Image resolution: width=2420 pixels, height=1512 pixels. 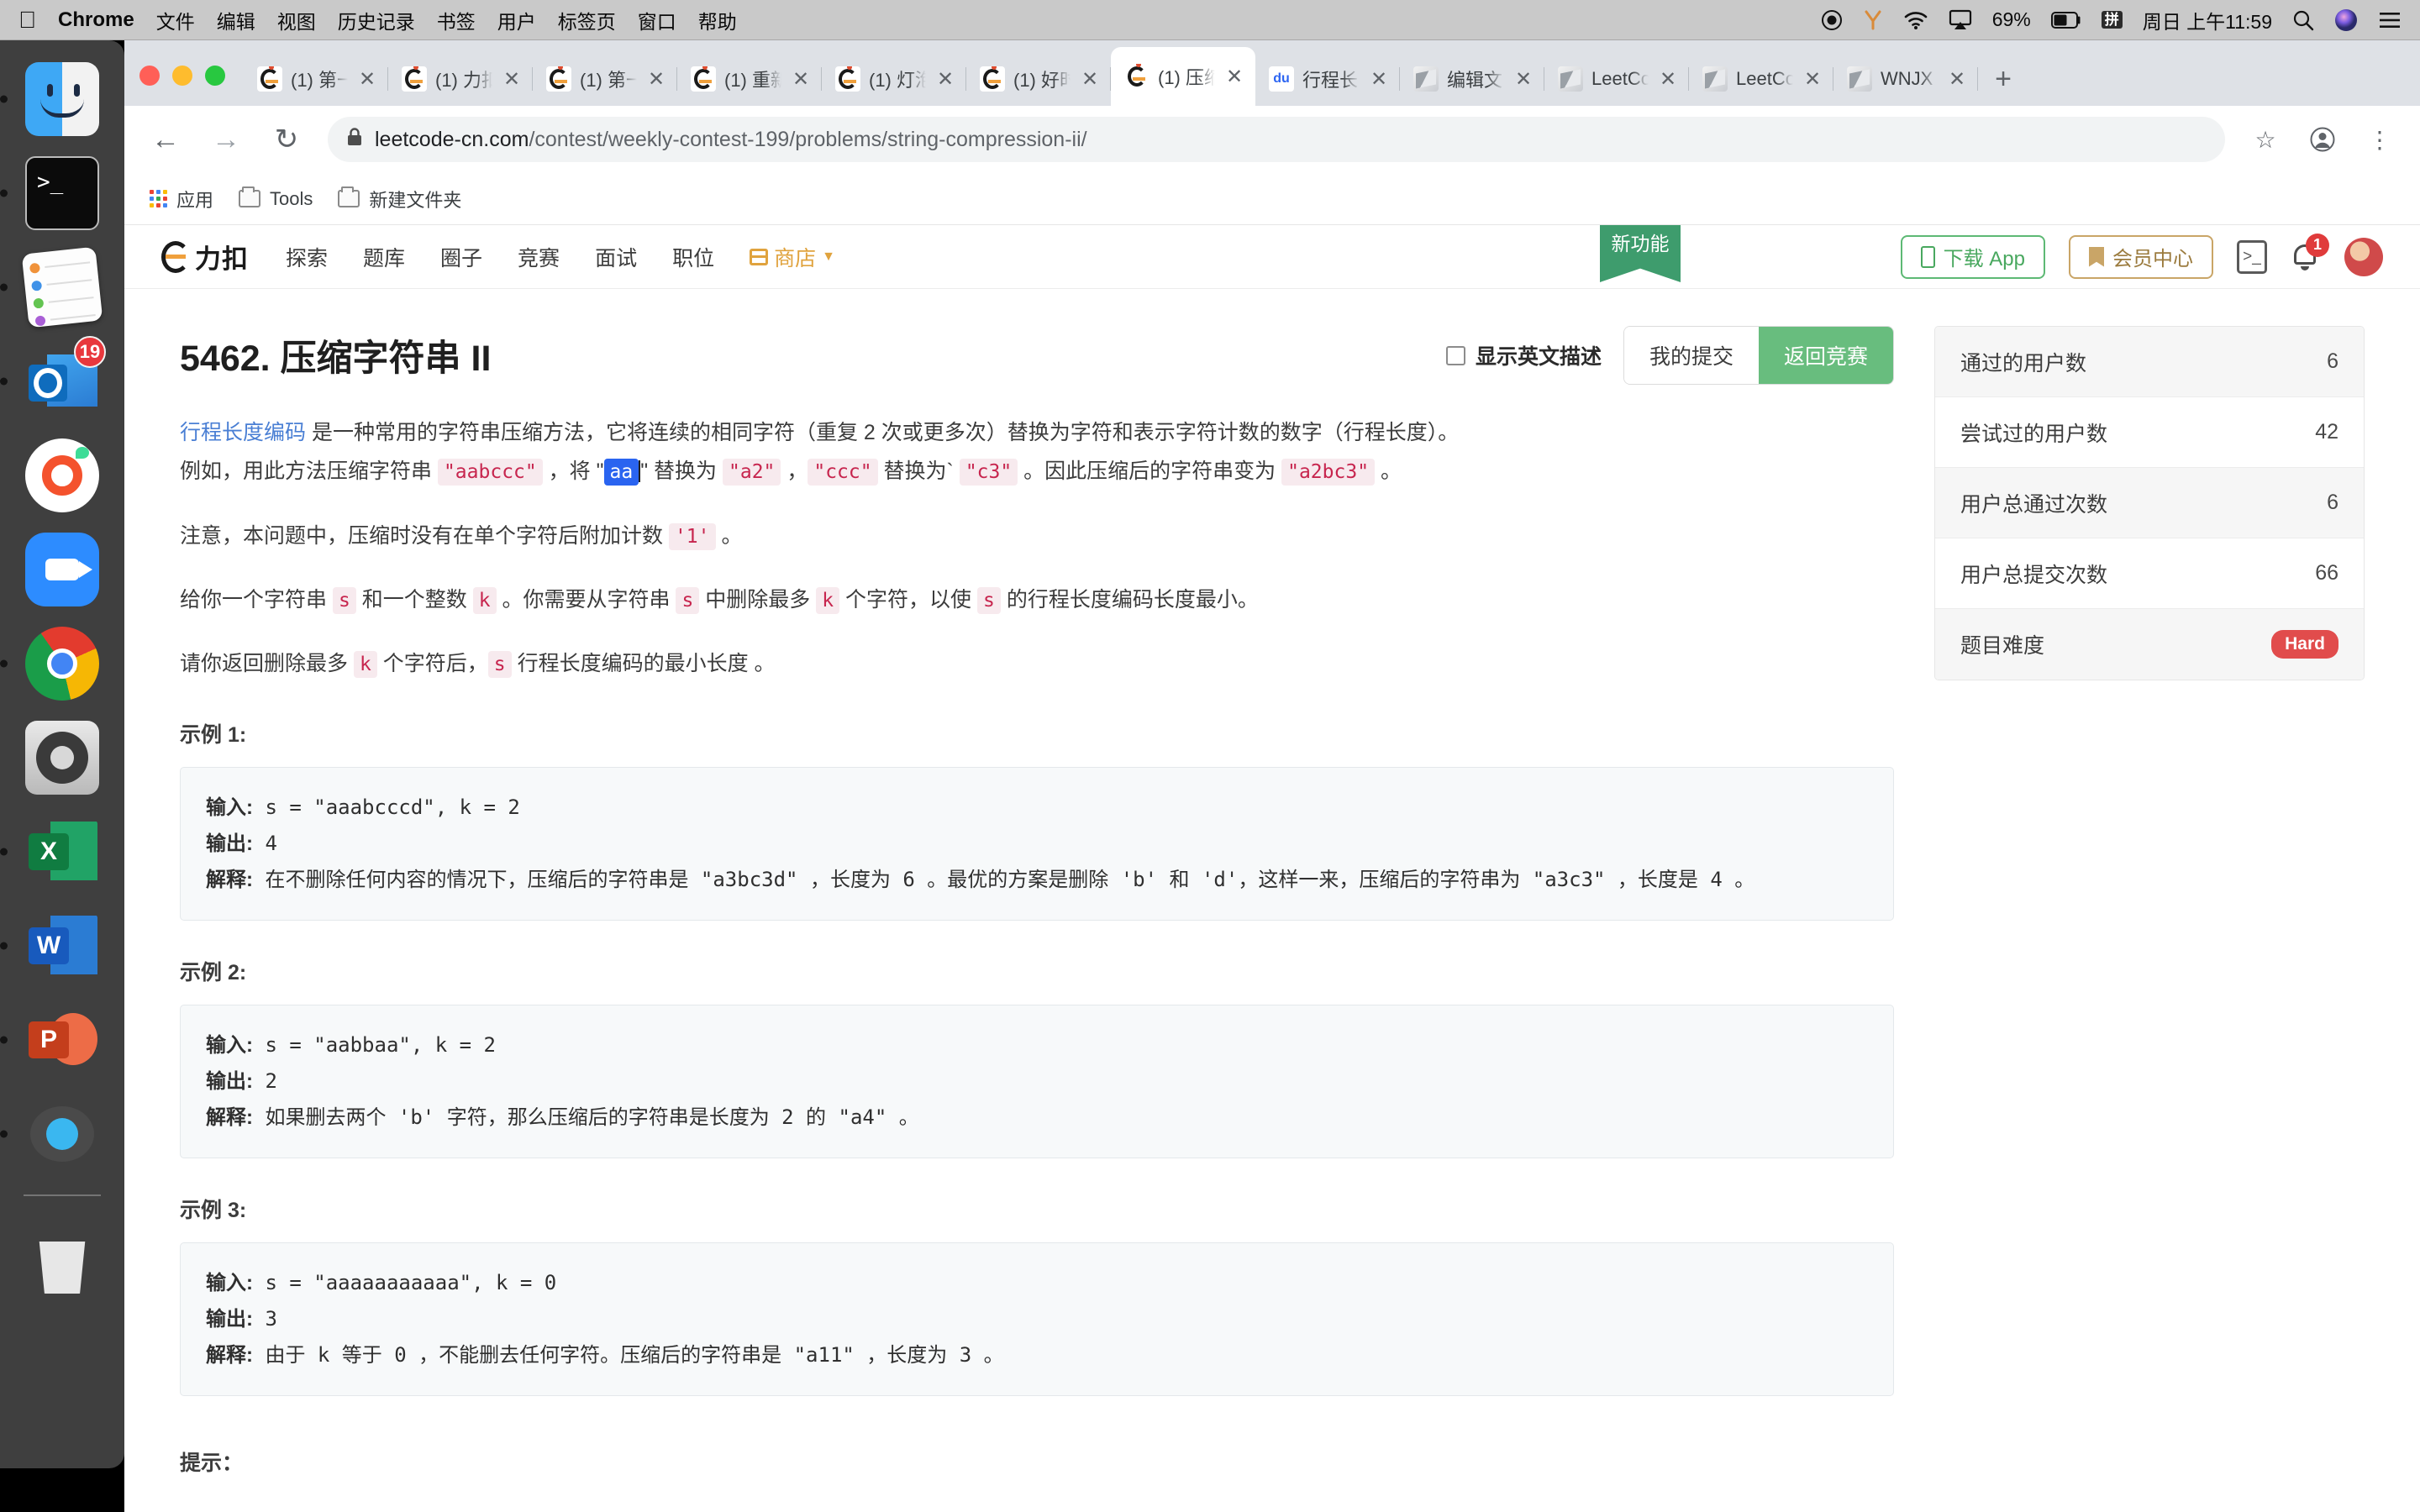 What do you see at coordinates (286, 139) in the screenshot?
I see `reload-icon: ↻` at bounding box center [286, 139].